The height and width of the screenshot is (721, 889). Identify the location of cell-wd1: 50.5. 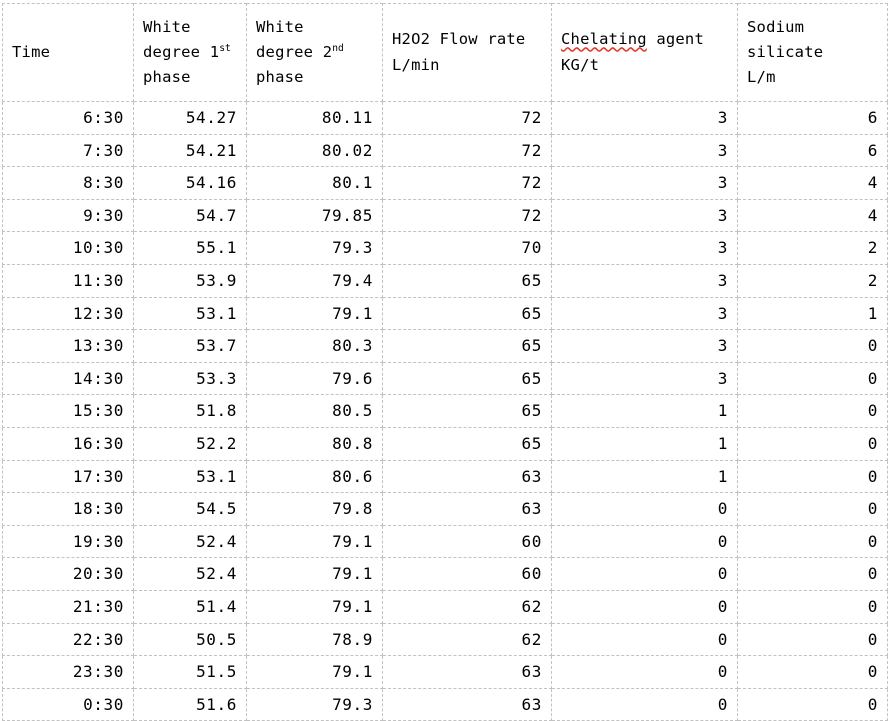
(190, 639).